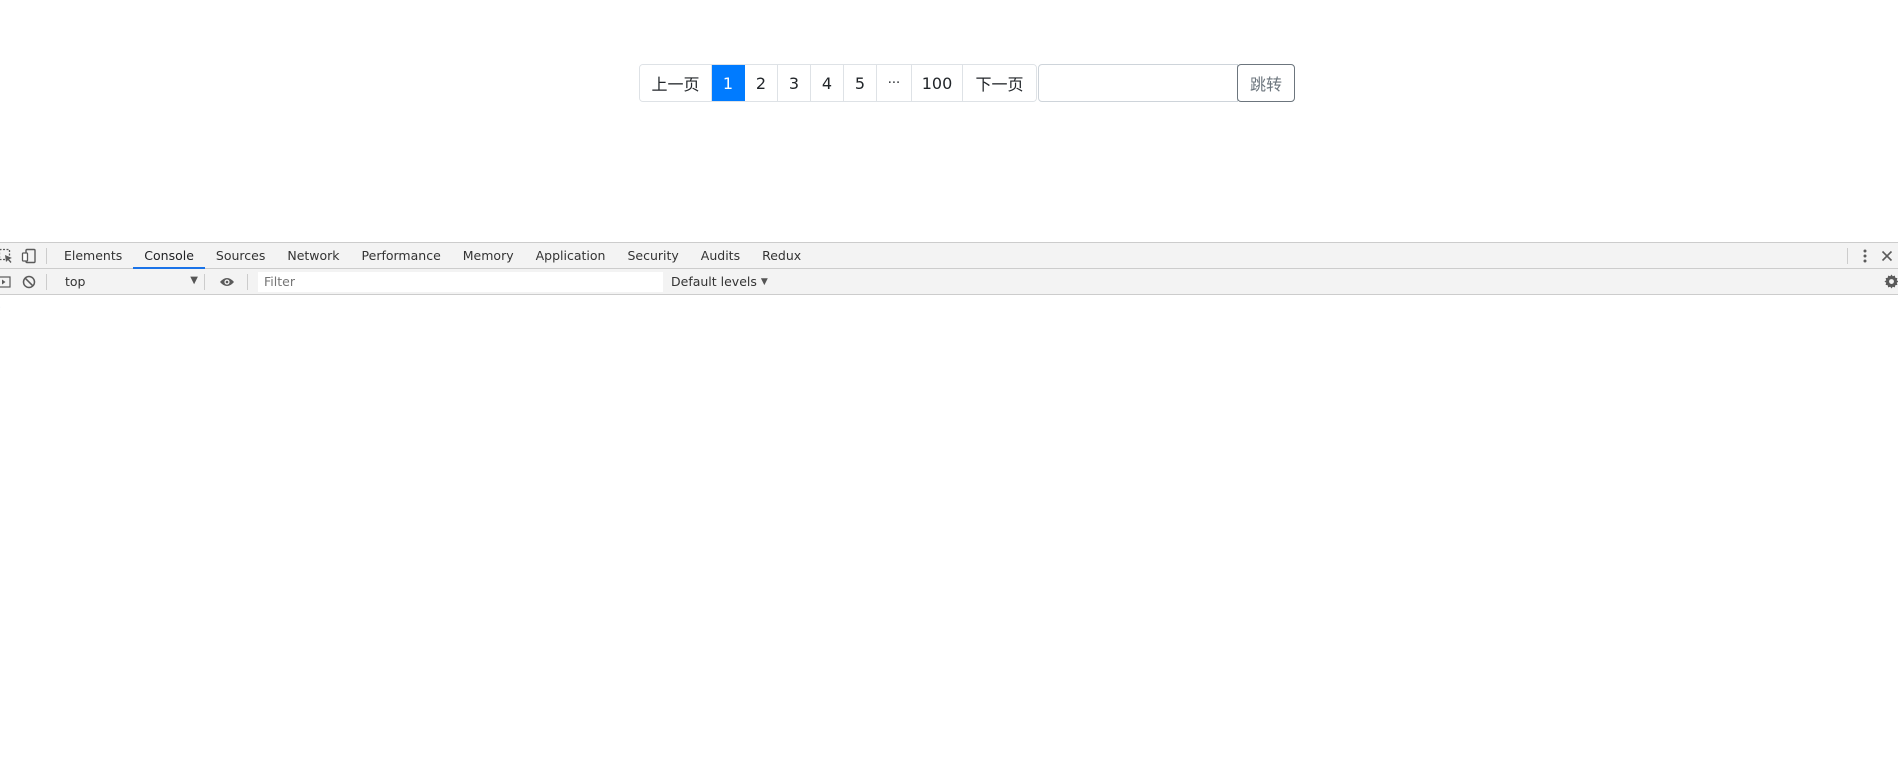 The width and height of the screenshot is (1898, 765). I want to click on page-button-5: 5, so click(860, 83).